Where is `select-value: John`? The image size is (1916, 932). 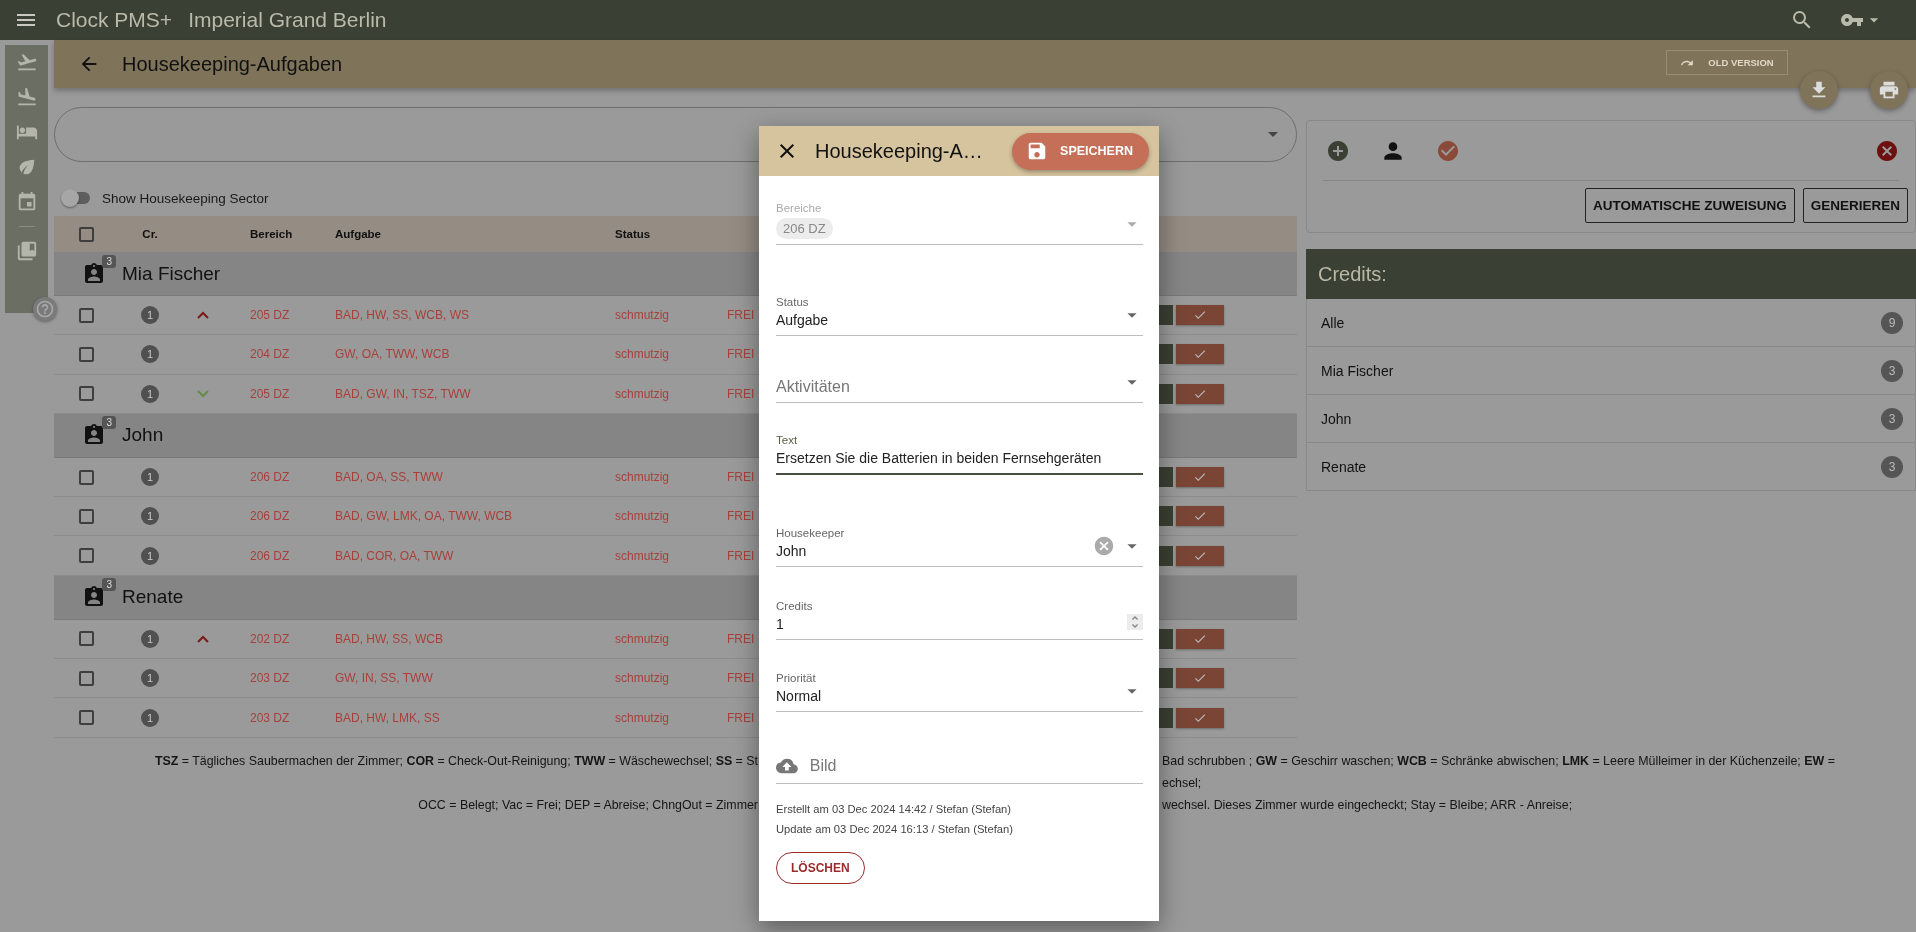
select-value: John is located at coordinates (792, 551).